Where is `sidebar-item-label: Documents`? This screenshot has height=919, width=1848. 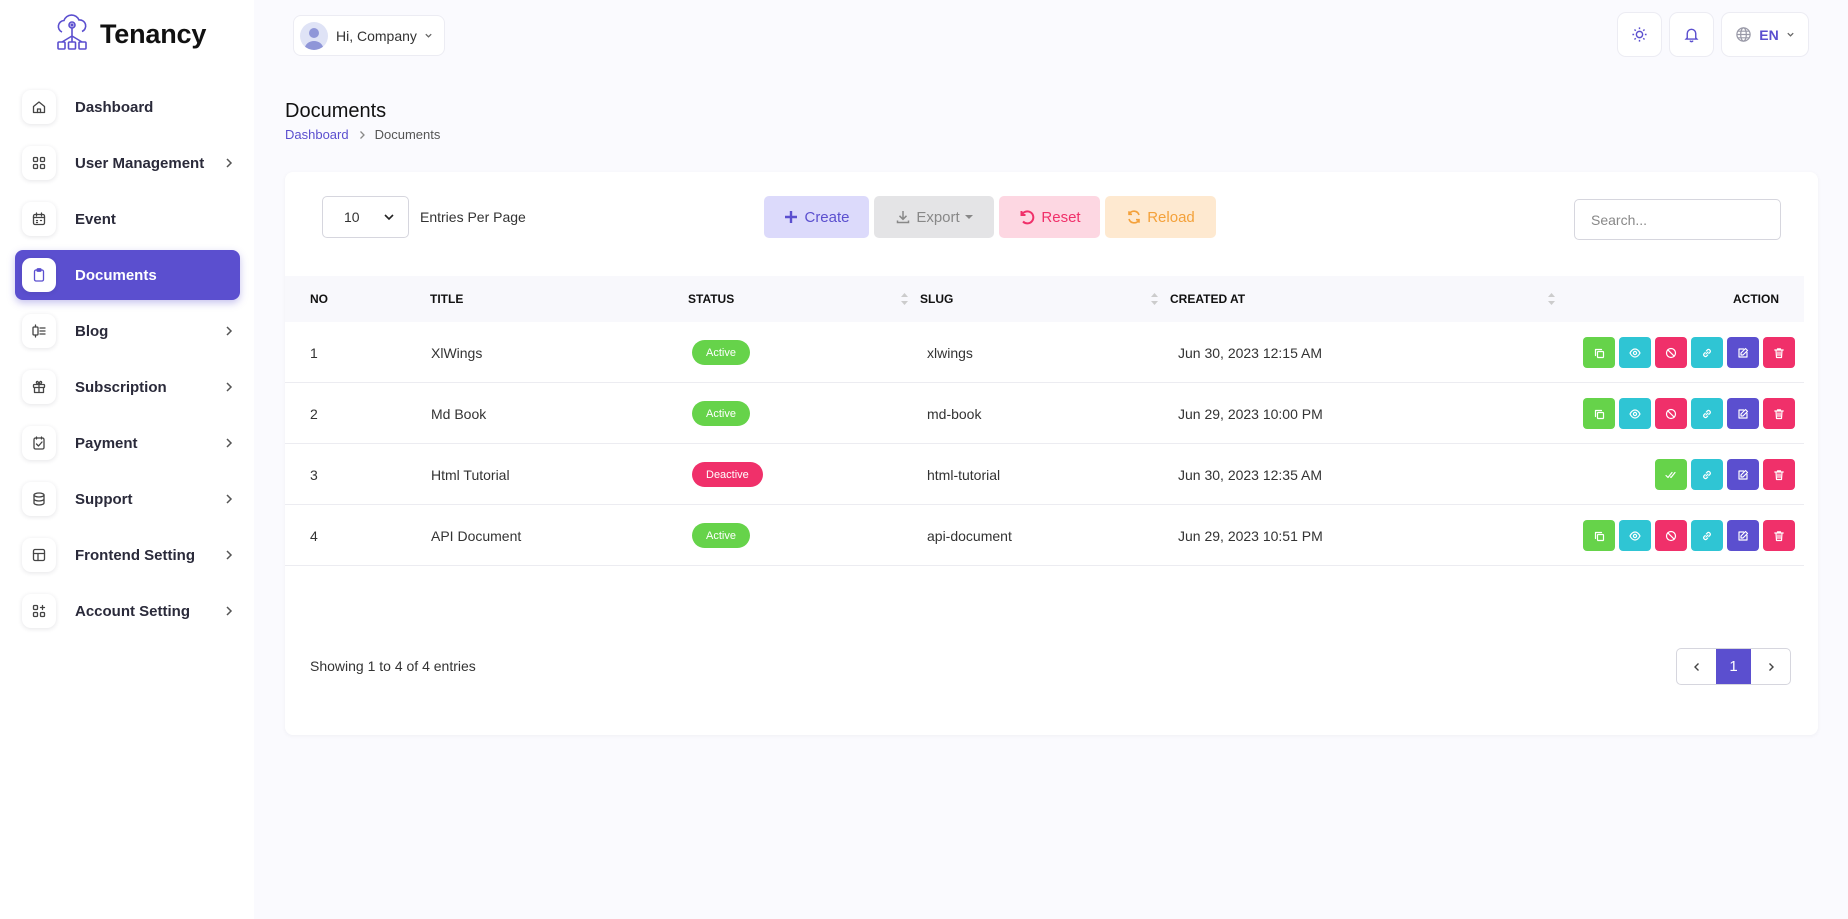 sidebar-item-label: Documents is located at coordinates (116, 275).